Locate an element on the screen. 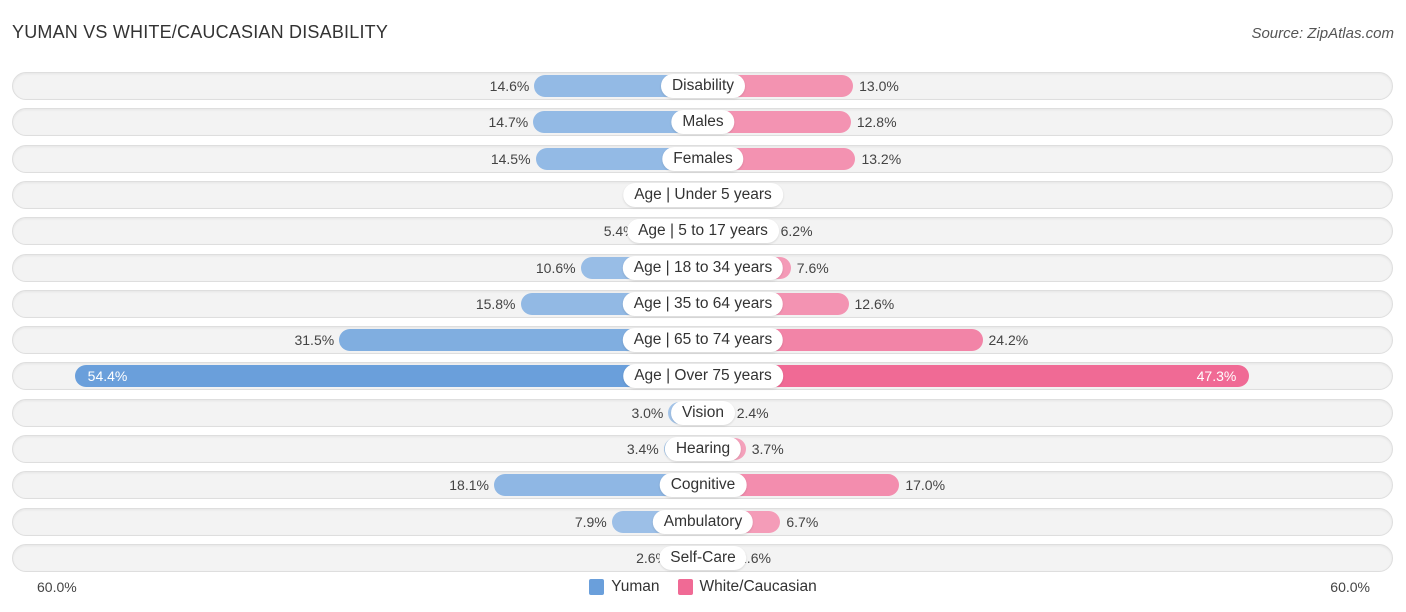 The height and width of the screenshot is (612, 1406). legend-swatch-white-caucasian is located at coordinates (685, 587).